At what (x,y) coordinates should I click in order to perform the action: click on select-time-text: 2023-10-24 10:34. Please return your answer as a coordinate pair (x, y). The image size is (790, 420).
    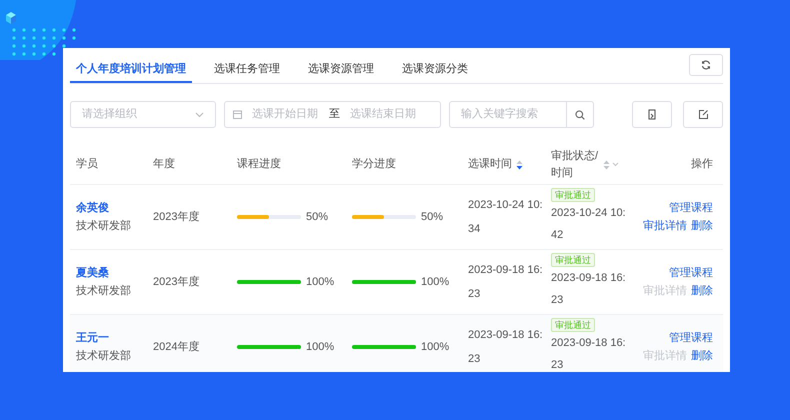
    Looking at the image, I should click on (506, 217).